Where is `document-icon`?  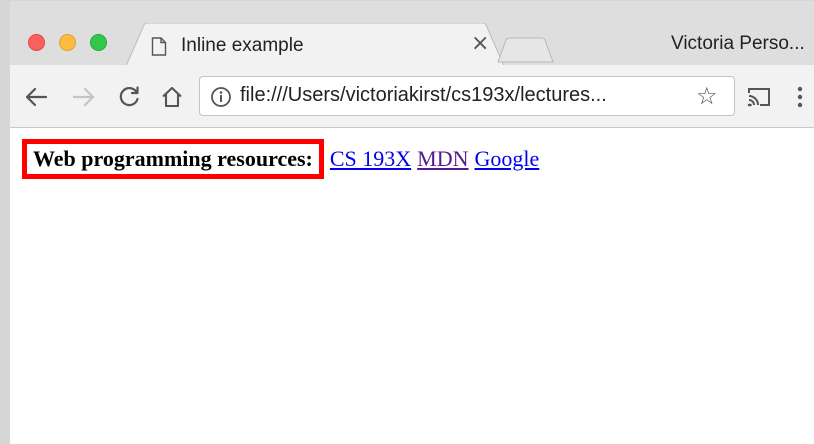
document-icon is located at coordinates (159, 49).